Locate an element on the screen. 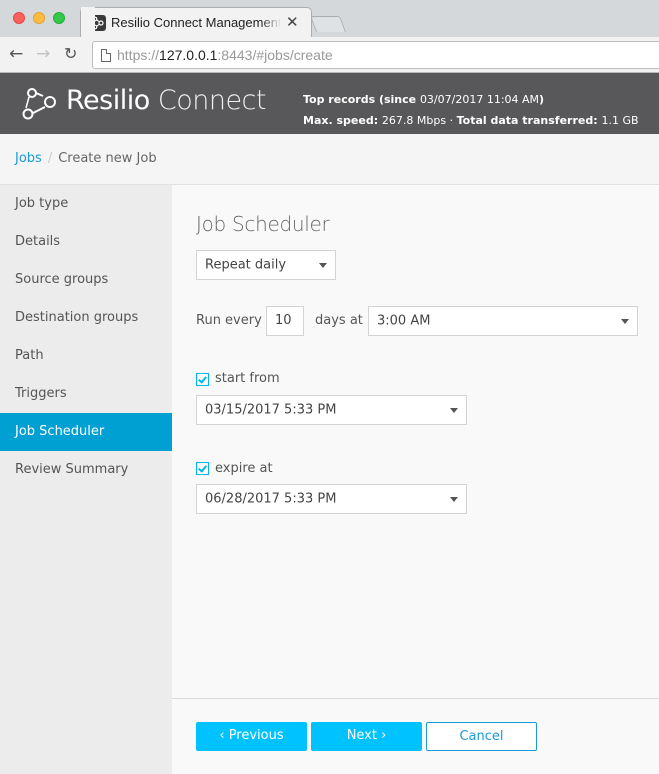 The width and height of the screenshot is (659, 774). sidebar-item-source-groups: Source groups is located at coordinates (86, 280).